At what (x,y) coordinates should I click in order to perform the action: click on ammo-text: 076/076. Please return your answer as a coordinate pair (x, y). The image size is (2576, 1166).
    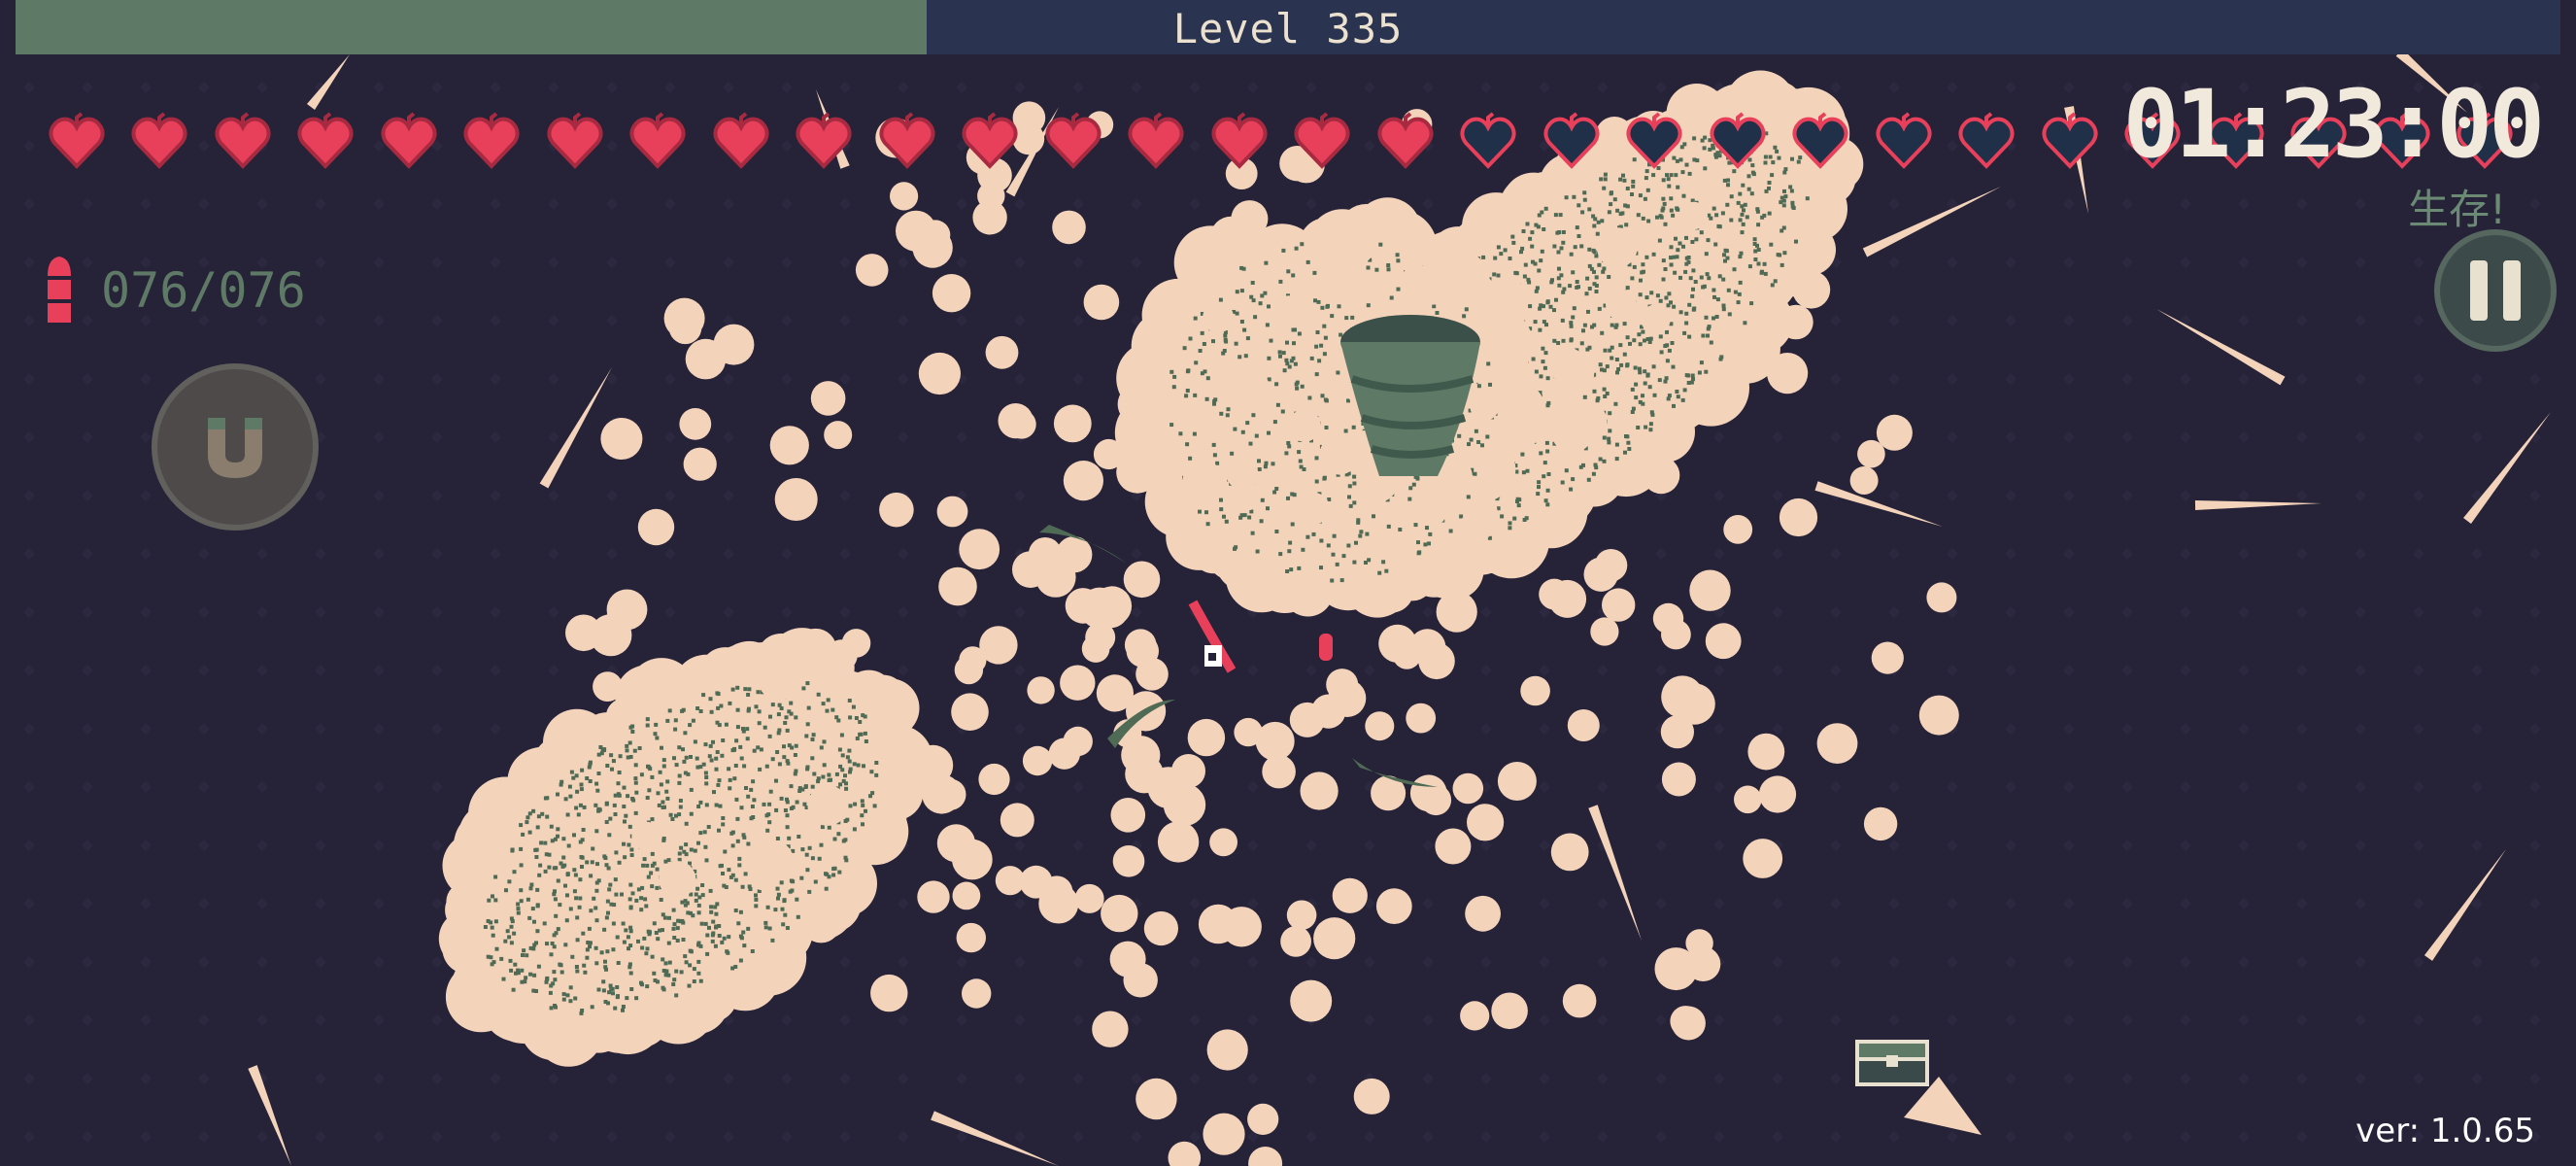
    Looking at the image, I should click on (203, 290).